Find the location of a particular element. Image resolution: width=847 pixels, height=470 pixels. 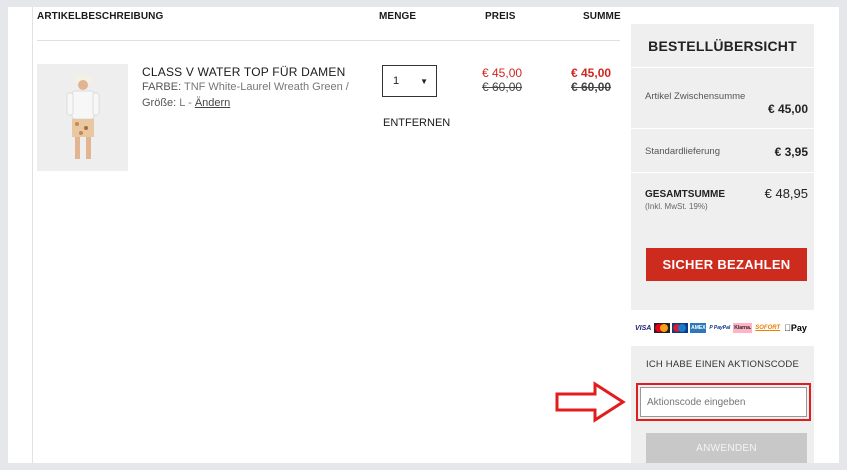

shipping-label: Standardlieferung is located at coordinates (682, 151).